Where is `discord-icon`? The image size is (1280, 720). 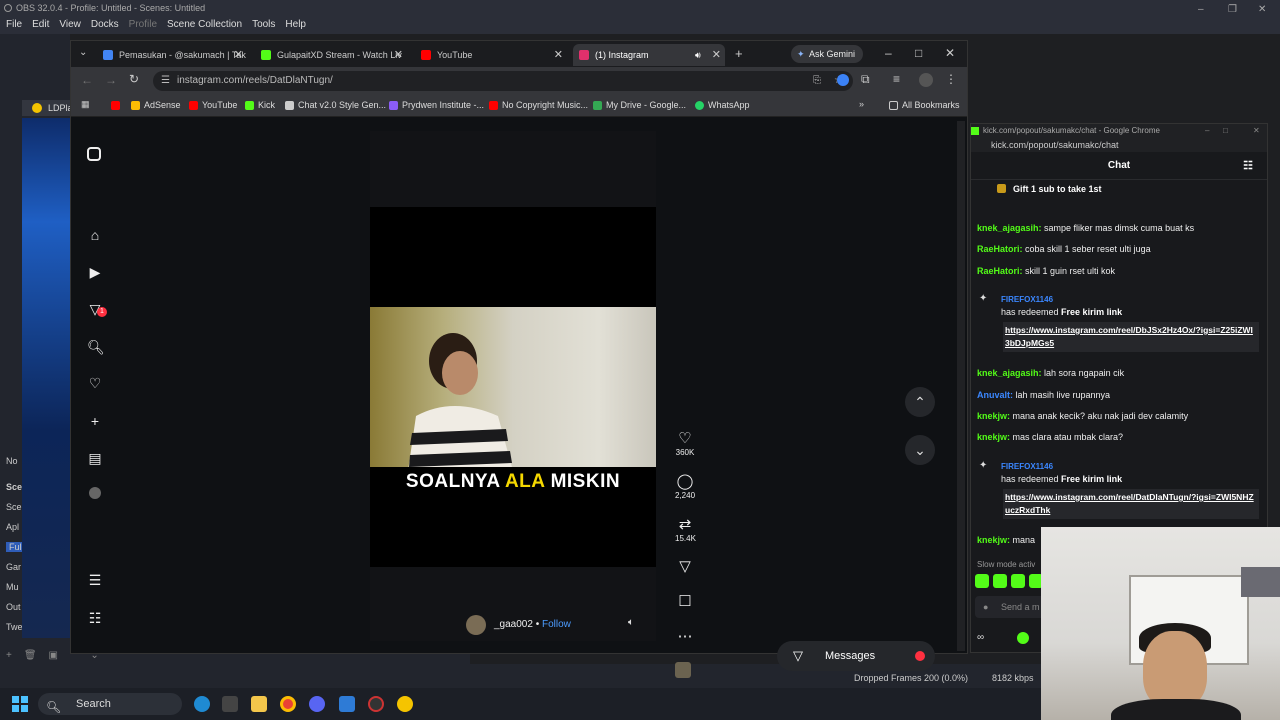 discord-icon is located at coordinates (317, 704).